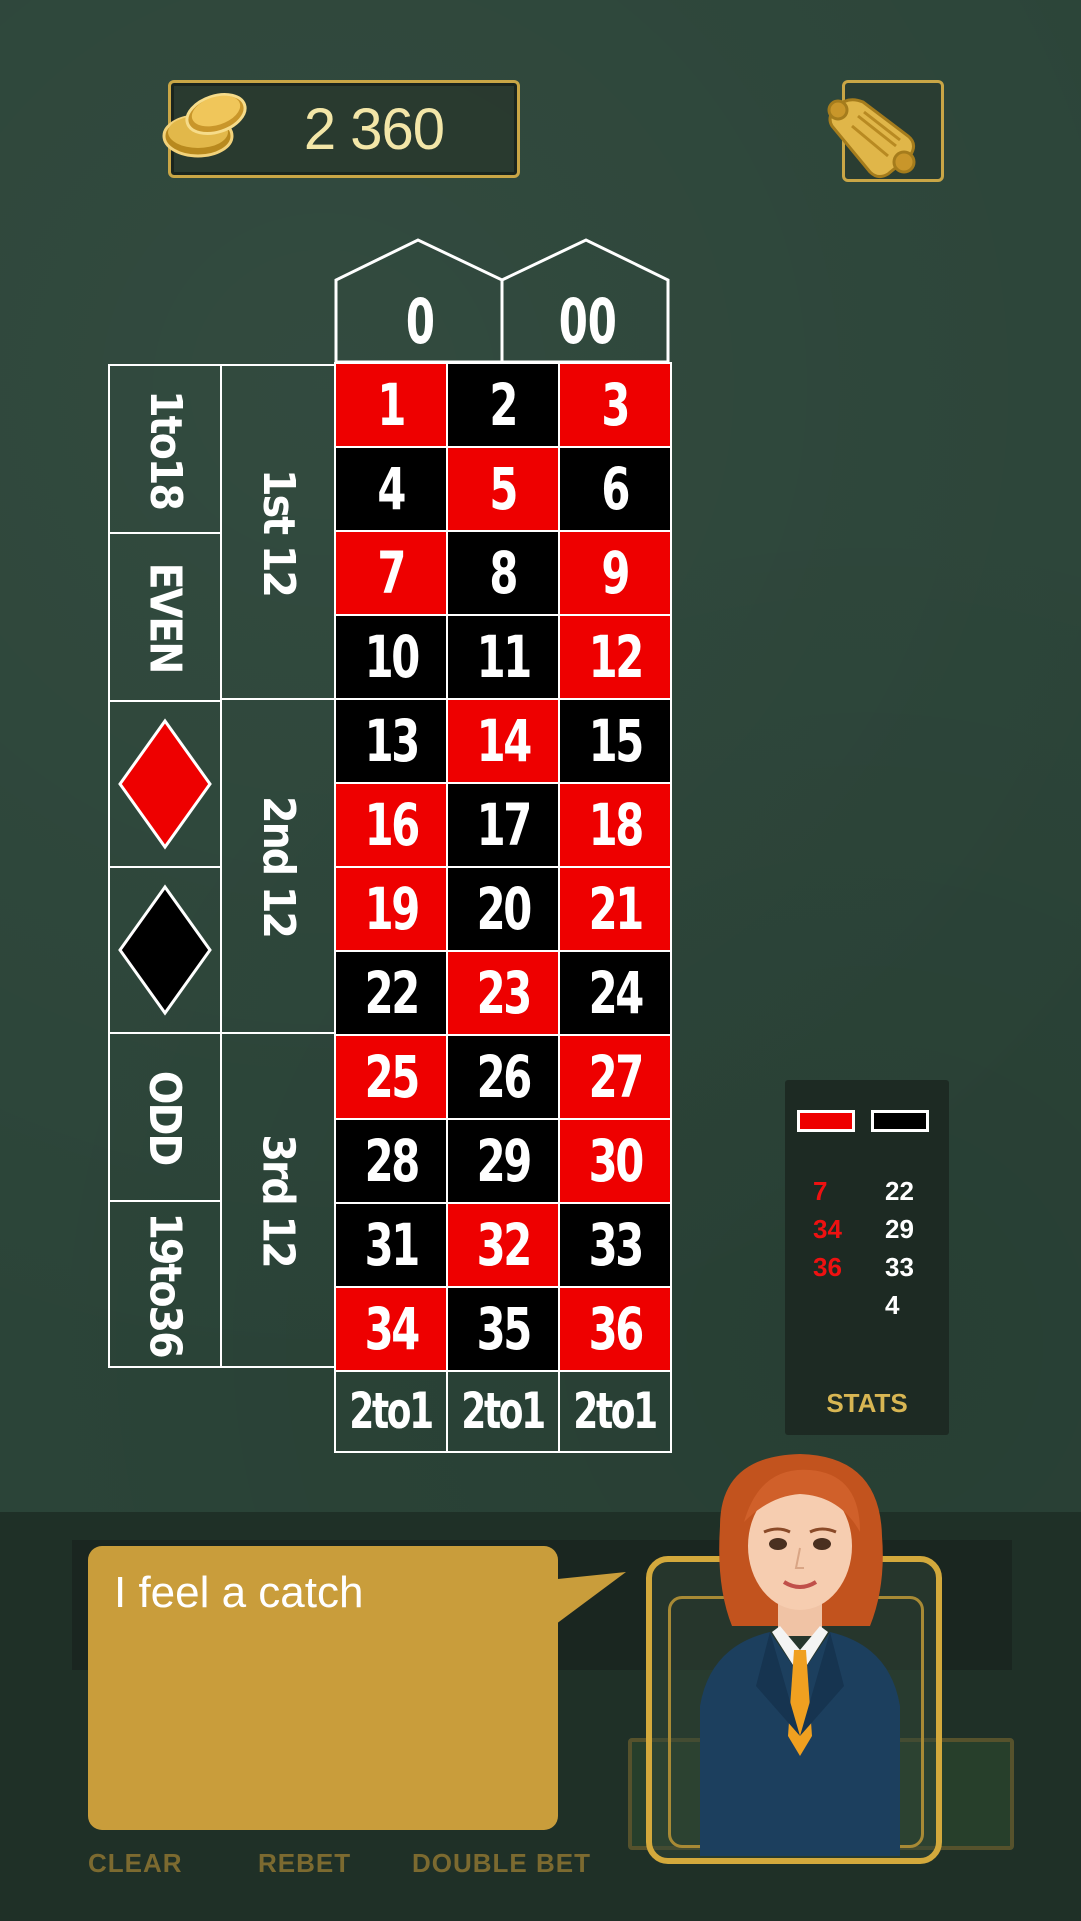  I want to click on rebet-button: REBET, so click(304, 1863).